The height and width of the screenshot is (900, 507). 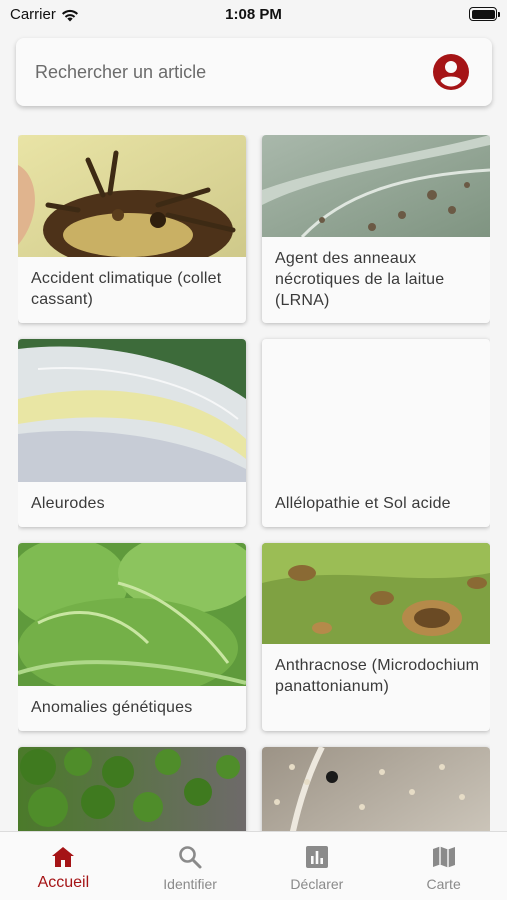 What do you see at coordinates (132, 410) in the screenshot?
I see `lettuce-leaf-closeup-photo` at bounding box center [132, 410].